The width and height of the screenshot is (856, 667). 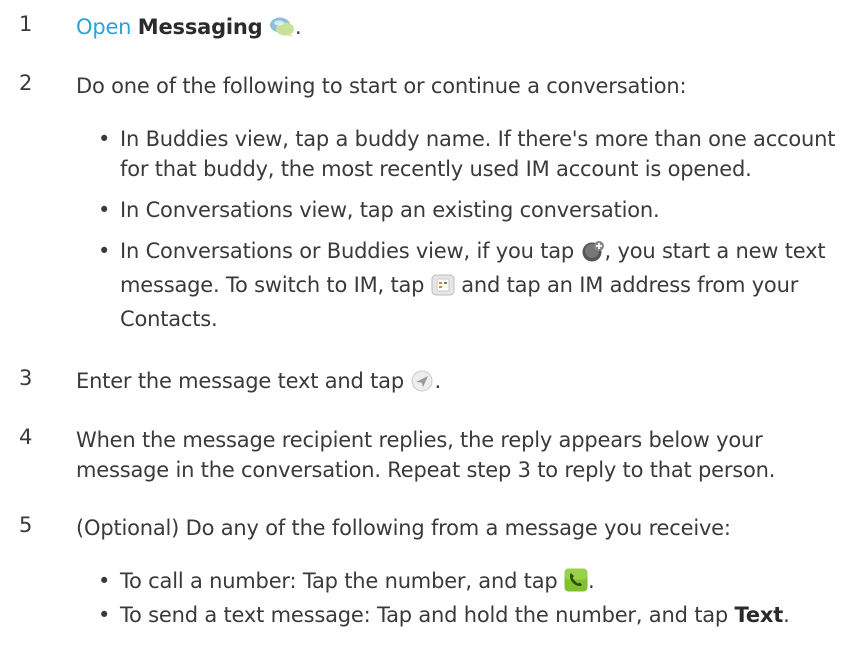 What do you see at coordinates (759, 615) in the screenshot?
I see `text-option: Text` at bounding box center [759, 615].